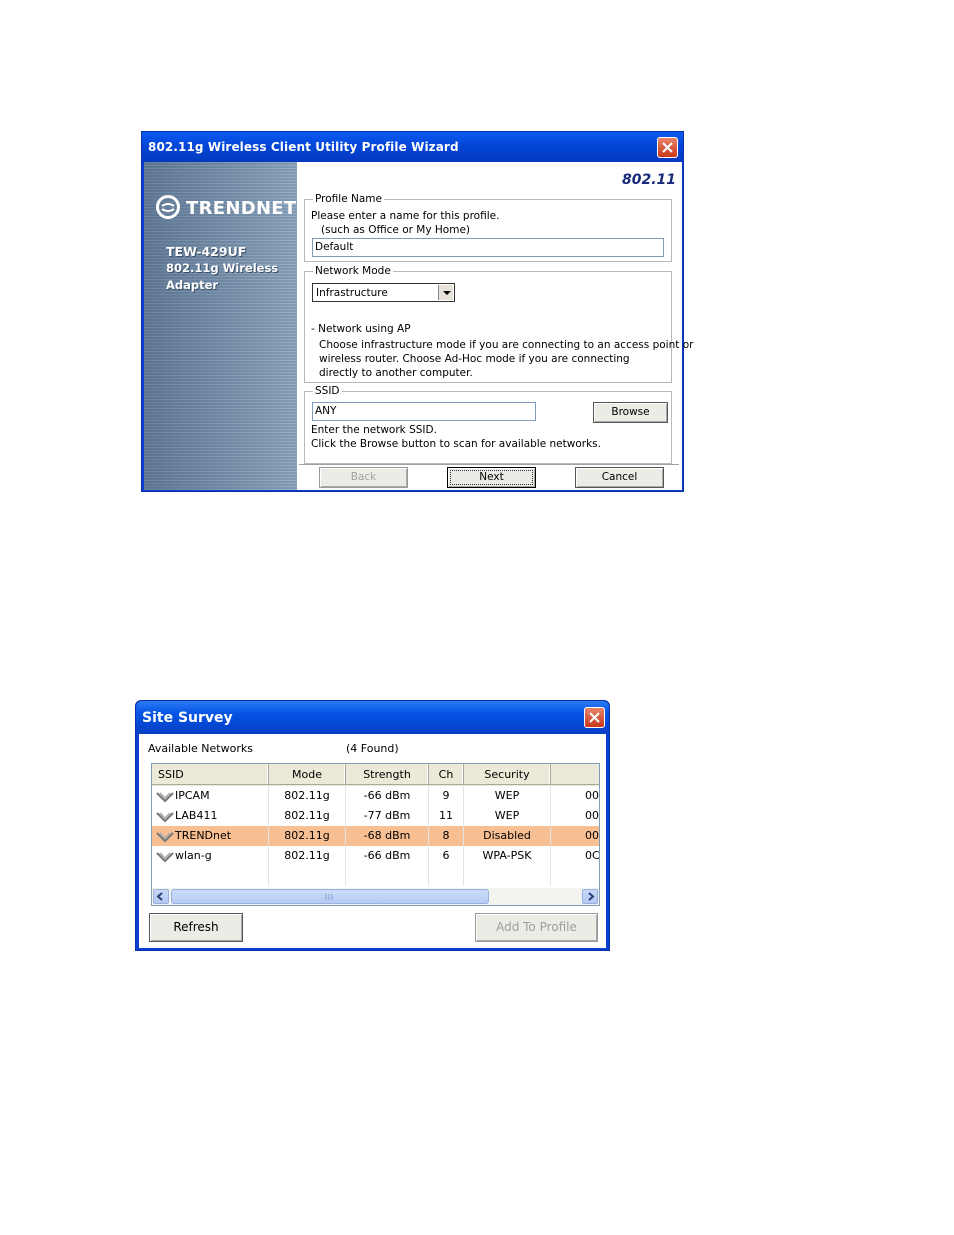  I want to click on network-mode-value: Infrastructure, so click(352, 293).